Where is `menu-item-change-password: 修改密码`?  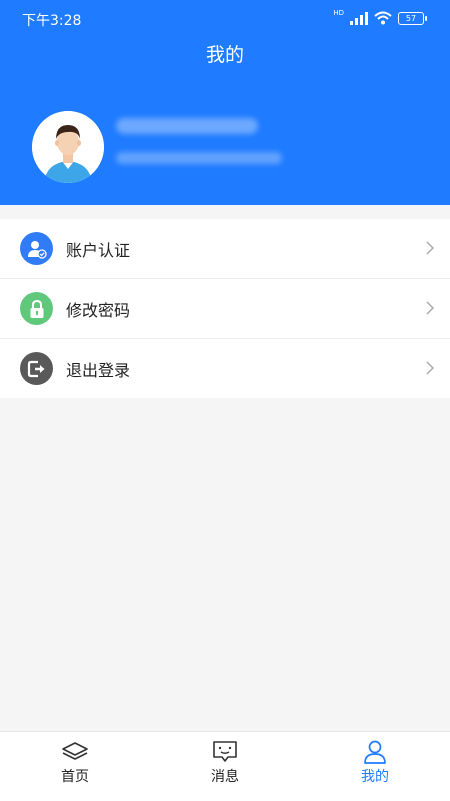 menu-item-change-password: 修改密码 is located at coordinates (225, 308).